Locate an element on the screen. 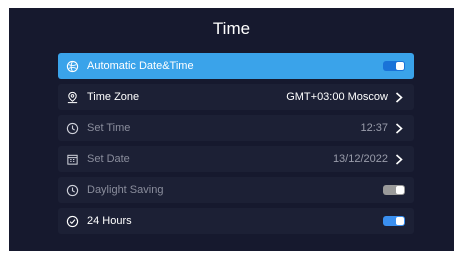  set-time-label: Set Time is located at coordinates (109, 128).